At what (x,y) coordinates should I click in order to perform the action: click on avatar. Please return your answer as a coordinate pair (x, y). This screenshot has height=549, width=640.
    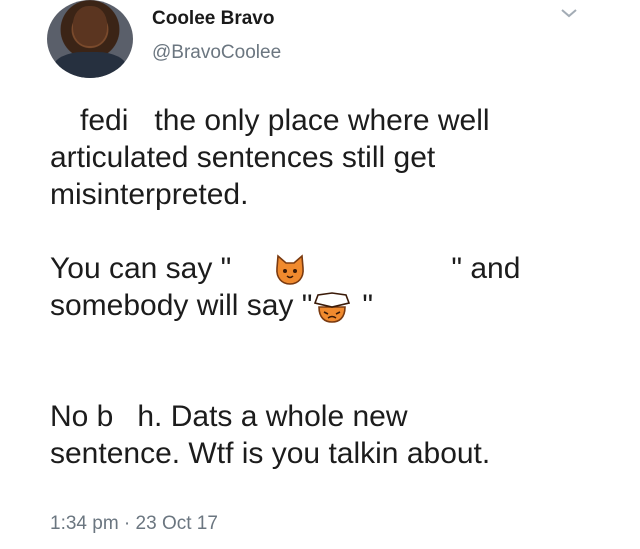
    Looking at the image, I should click on (90, 39).